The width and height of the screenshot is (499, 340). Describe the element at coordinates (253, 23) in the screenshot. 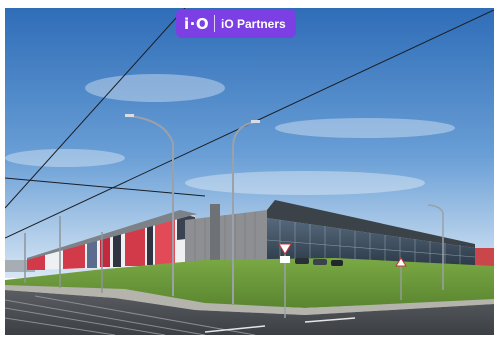

I see `brand-name: iO Partners` at that location.